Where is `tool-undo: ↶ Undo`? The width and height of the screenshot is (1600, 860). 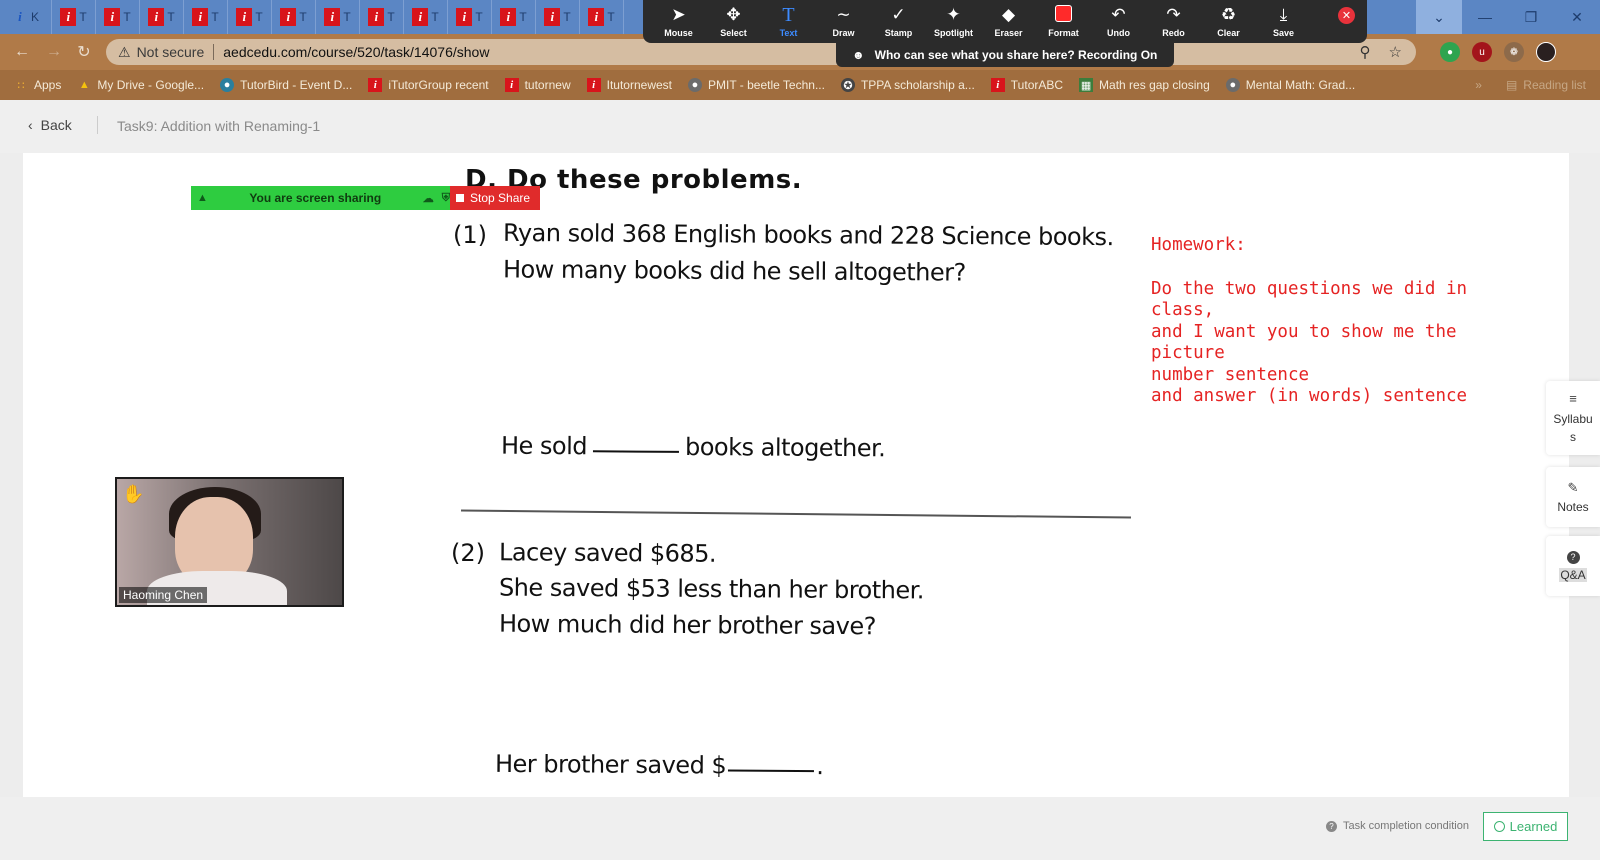
tool-undo: ↶ Undo is located at coordinates (1118, 21).